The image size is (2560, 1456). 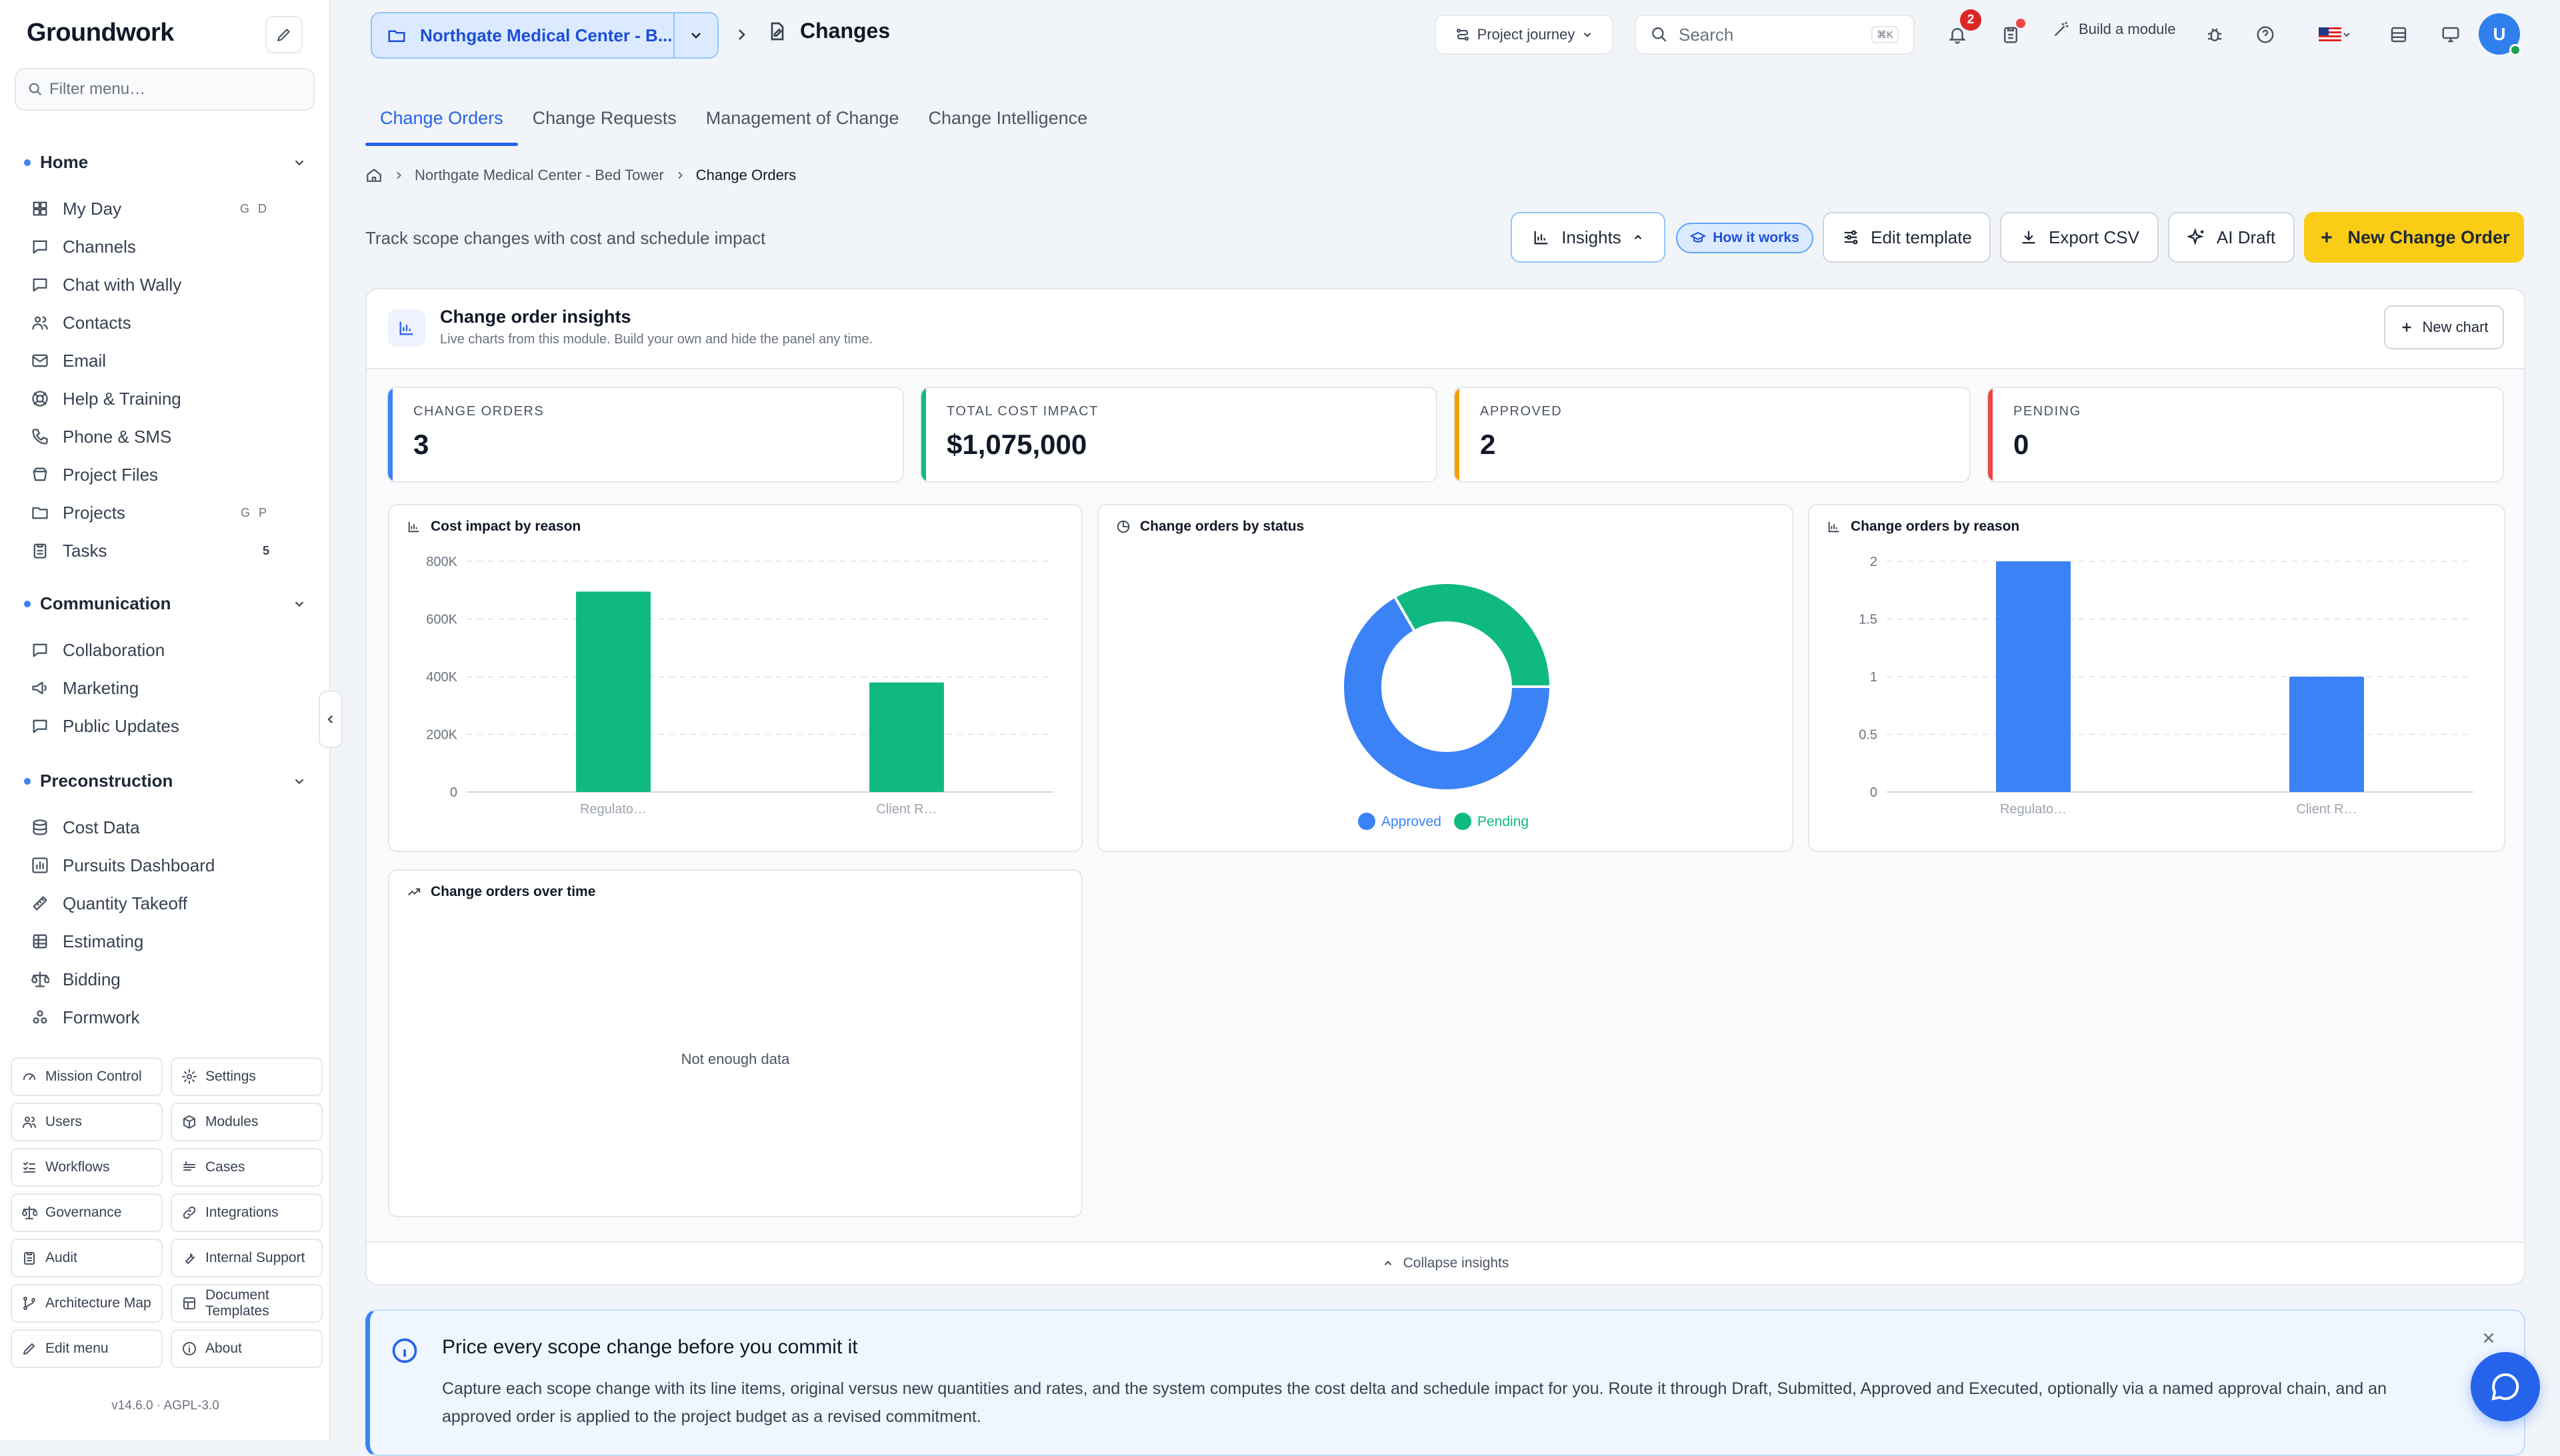 What do you see at coordinates (247, 1348) in the screenshot?
I see `about-button: About` at bounding box center [247, 1348].